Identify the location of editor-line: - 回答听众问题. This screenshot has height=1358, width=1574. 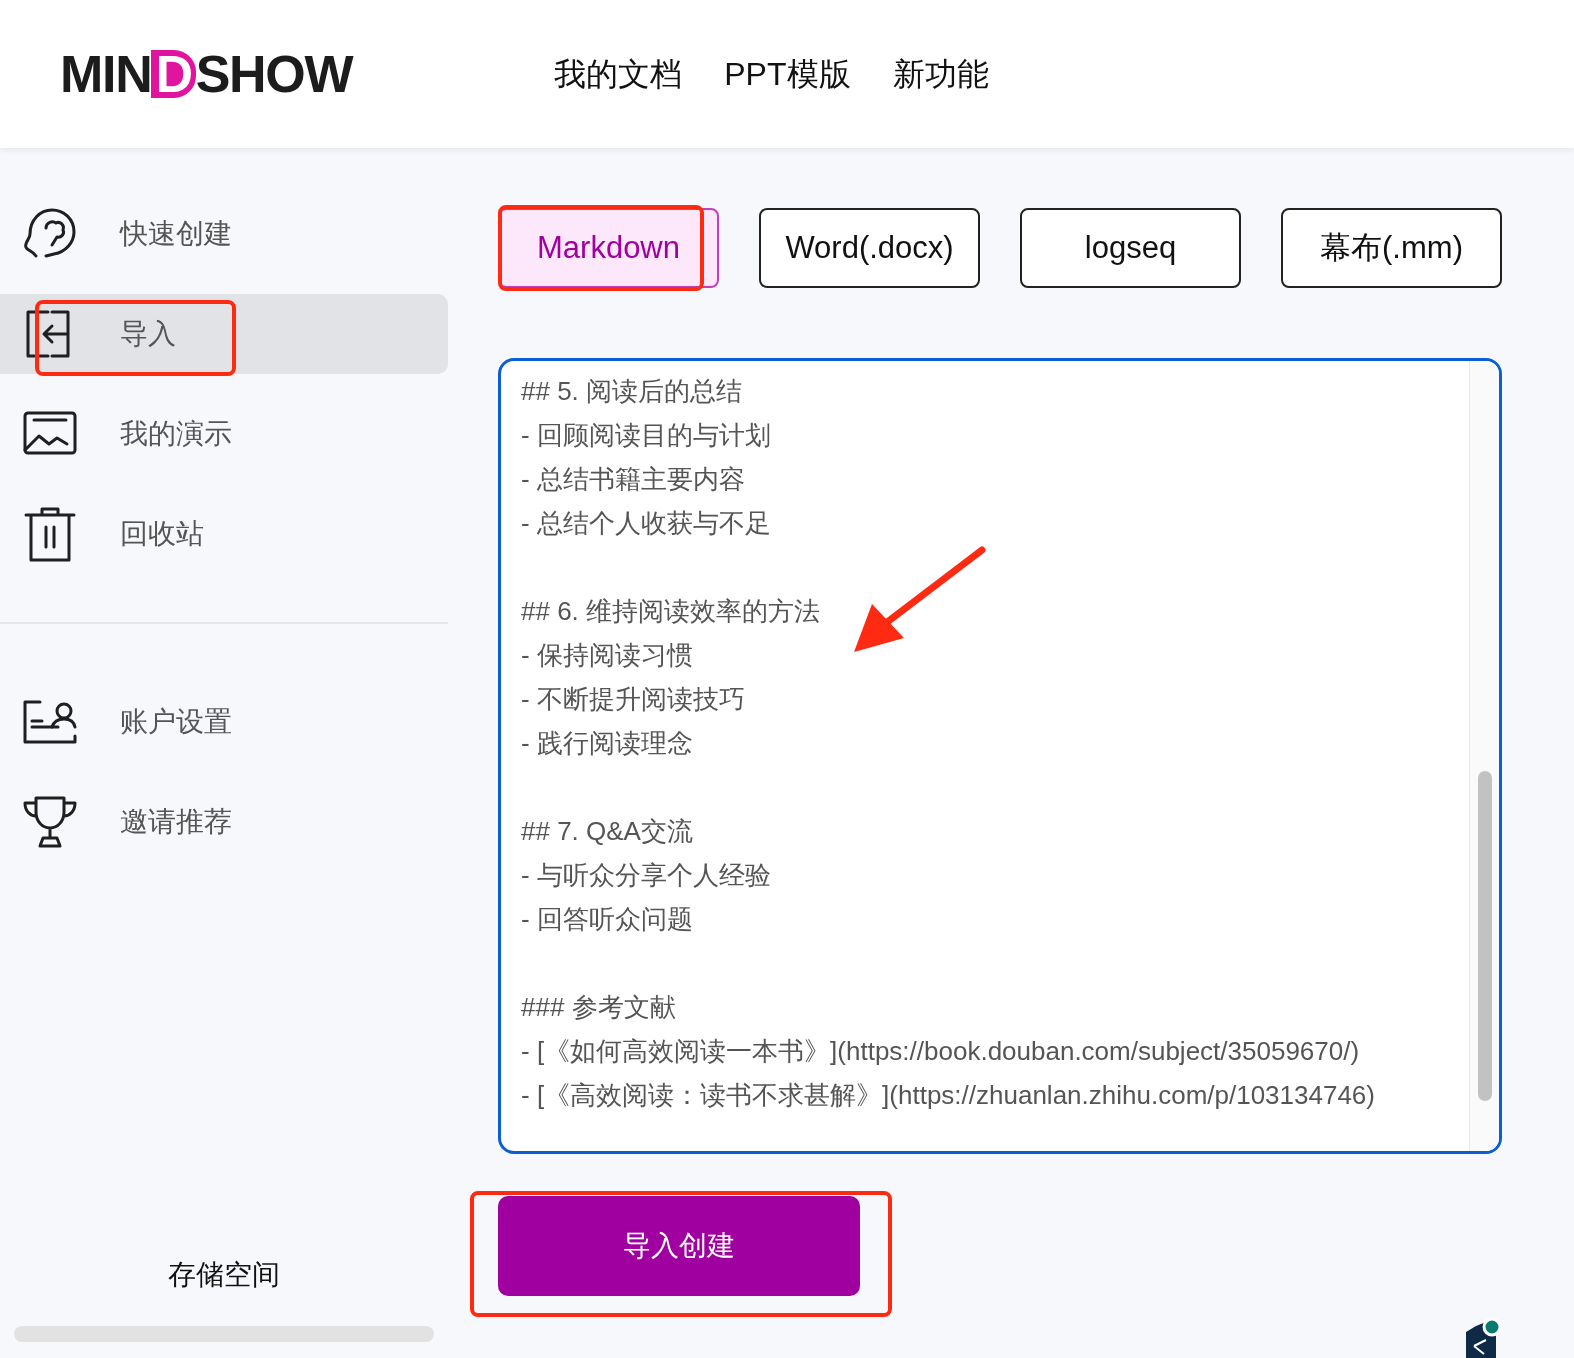
(607, 919).